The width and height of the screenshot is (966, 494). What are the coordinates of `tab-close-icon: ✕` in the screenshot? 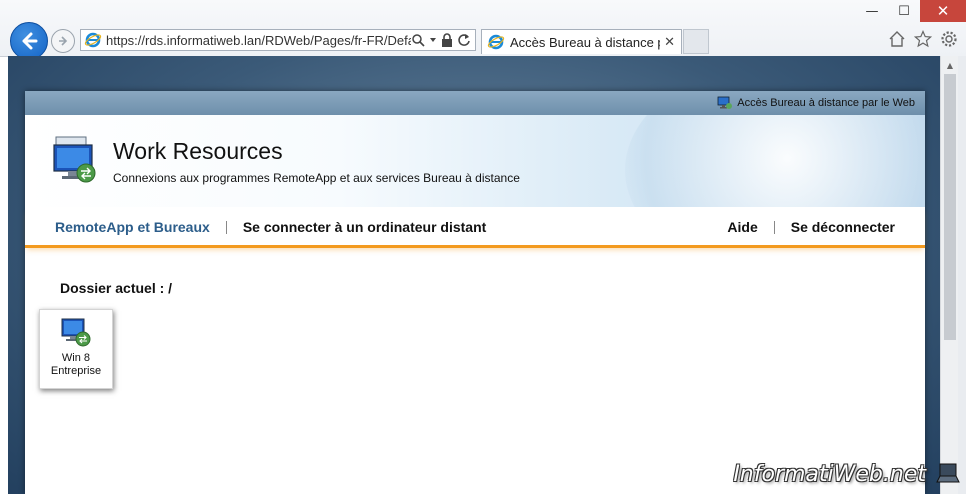 It's located at (669, 42).